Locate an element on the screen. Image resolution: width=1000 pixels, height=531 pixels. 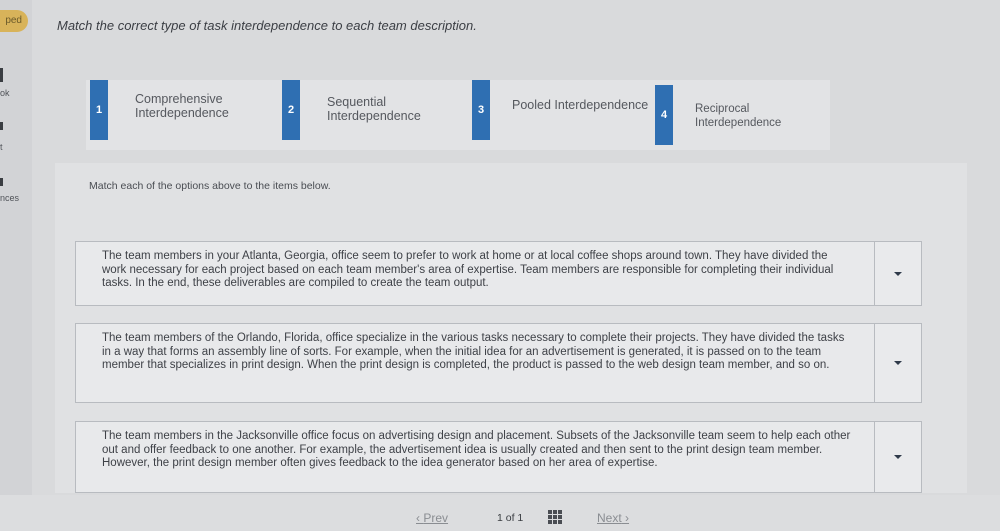
option-number: 4 is located at coordinates (664, 115).